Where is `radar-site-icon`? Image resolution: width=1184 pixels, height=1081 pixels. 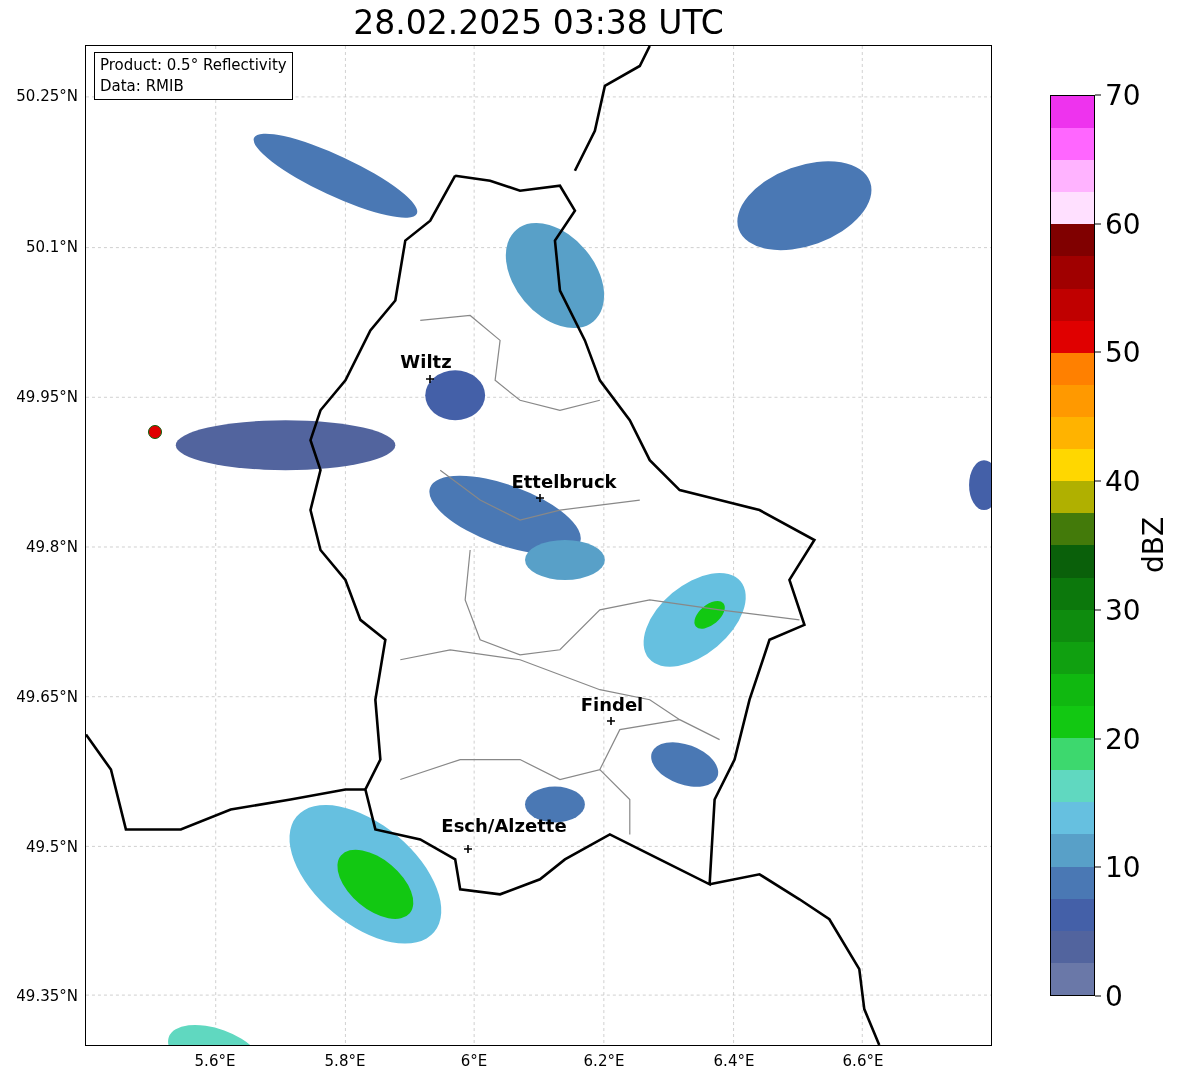
radar-site-icon is located at coordinates (155, 432).